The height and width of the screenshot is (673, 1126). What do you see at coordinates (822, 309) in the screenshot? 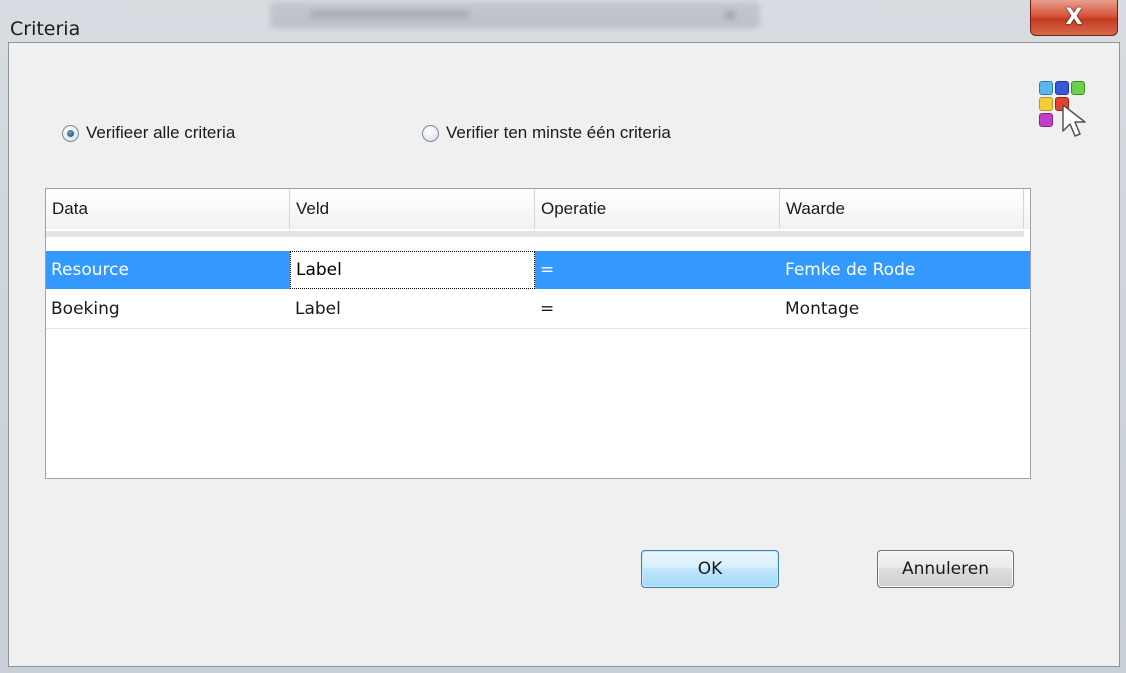
I see `cell-waarde: Montage` at bounding box center [822, 309].